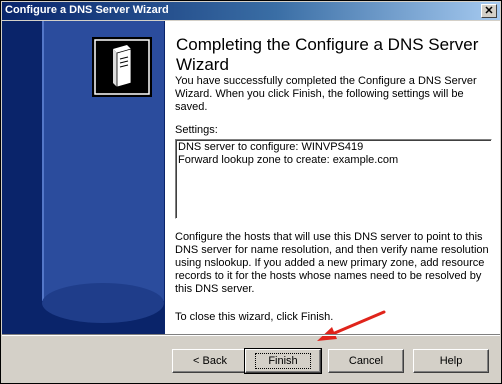 The height and width of the screenshot is (384, 502). I want to click on finish-button: Finish, so click(283, 361).